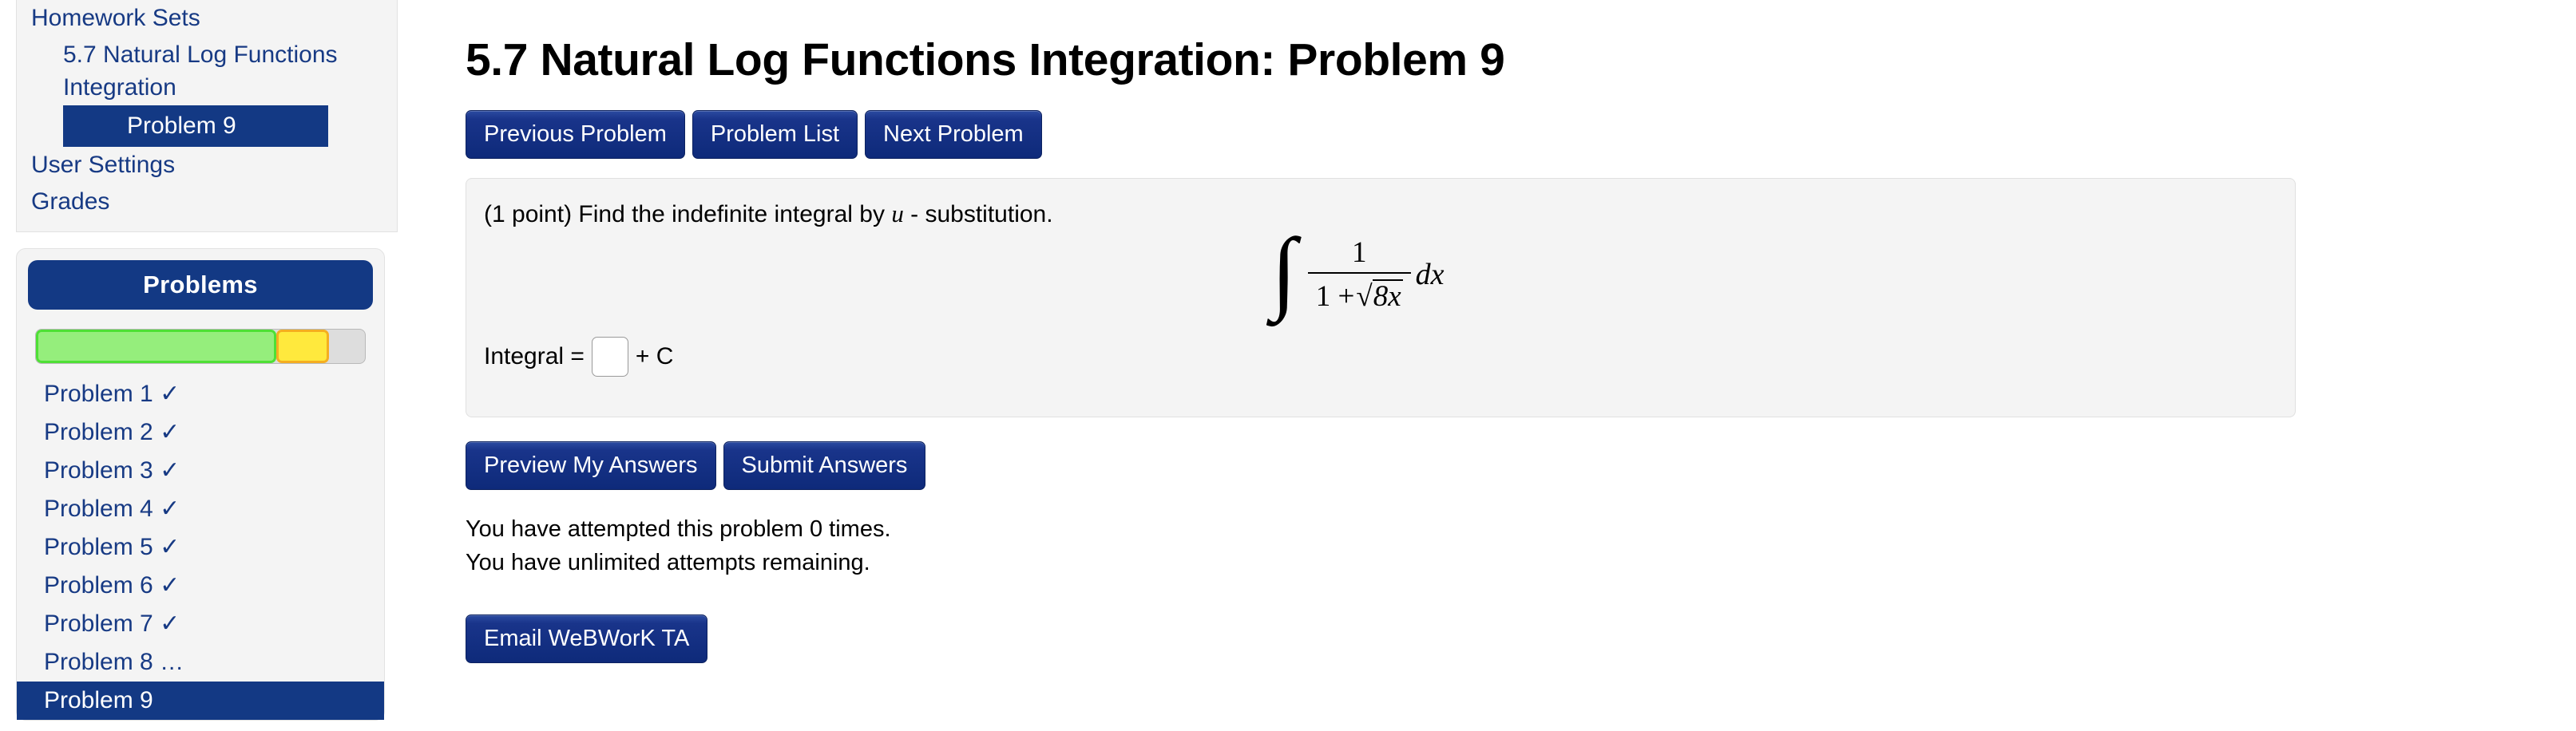 The width and height of the screenshot is (2576, 731). I want to click on progress-segment-correct, so click(156, 346).